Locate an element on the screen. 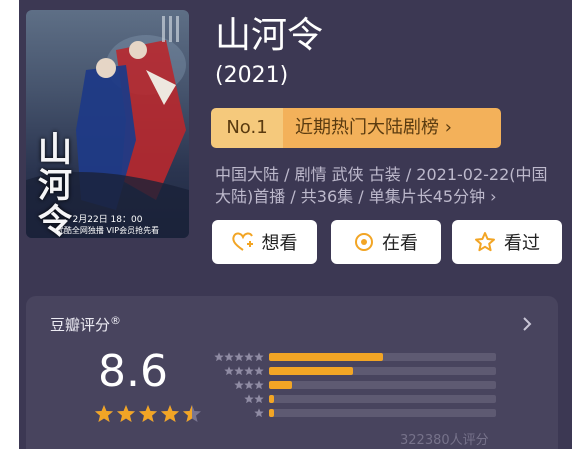 This screenshot has height=449, width=572. watched-button: 看过 is located at coordinates (507, 242).